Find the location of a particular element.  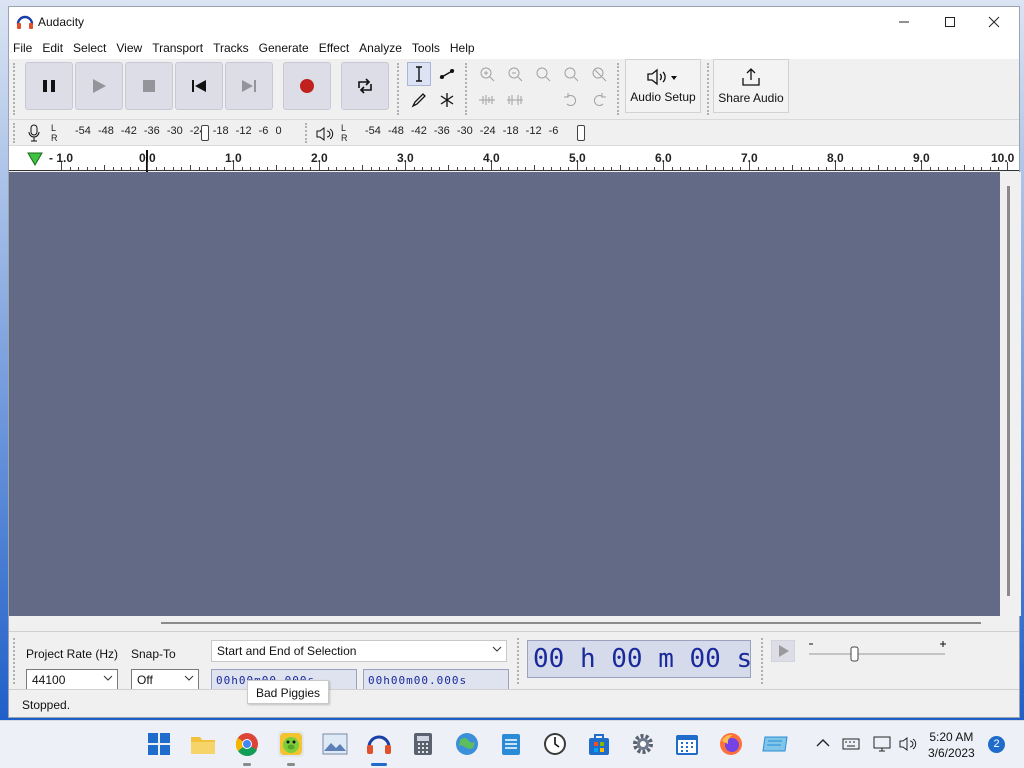

selection-mode-select: Start and End of Selection is located at coordinates (359, 651).